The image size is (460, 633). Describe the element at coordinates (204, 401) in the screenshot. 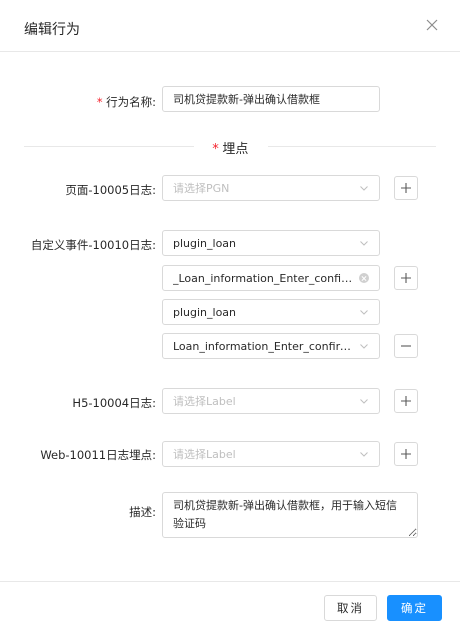

I see `h5-log-placeholder: 请选择Label` at that location.